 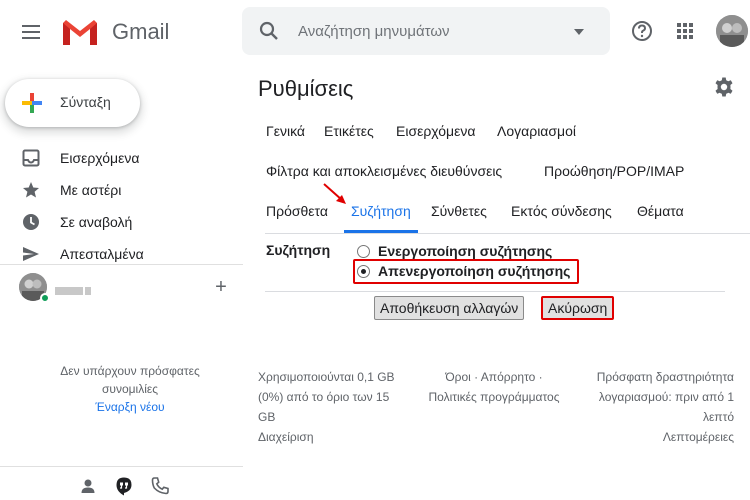 I want to click on tab-divider, so click(x=507, y=233).